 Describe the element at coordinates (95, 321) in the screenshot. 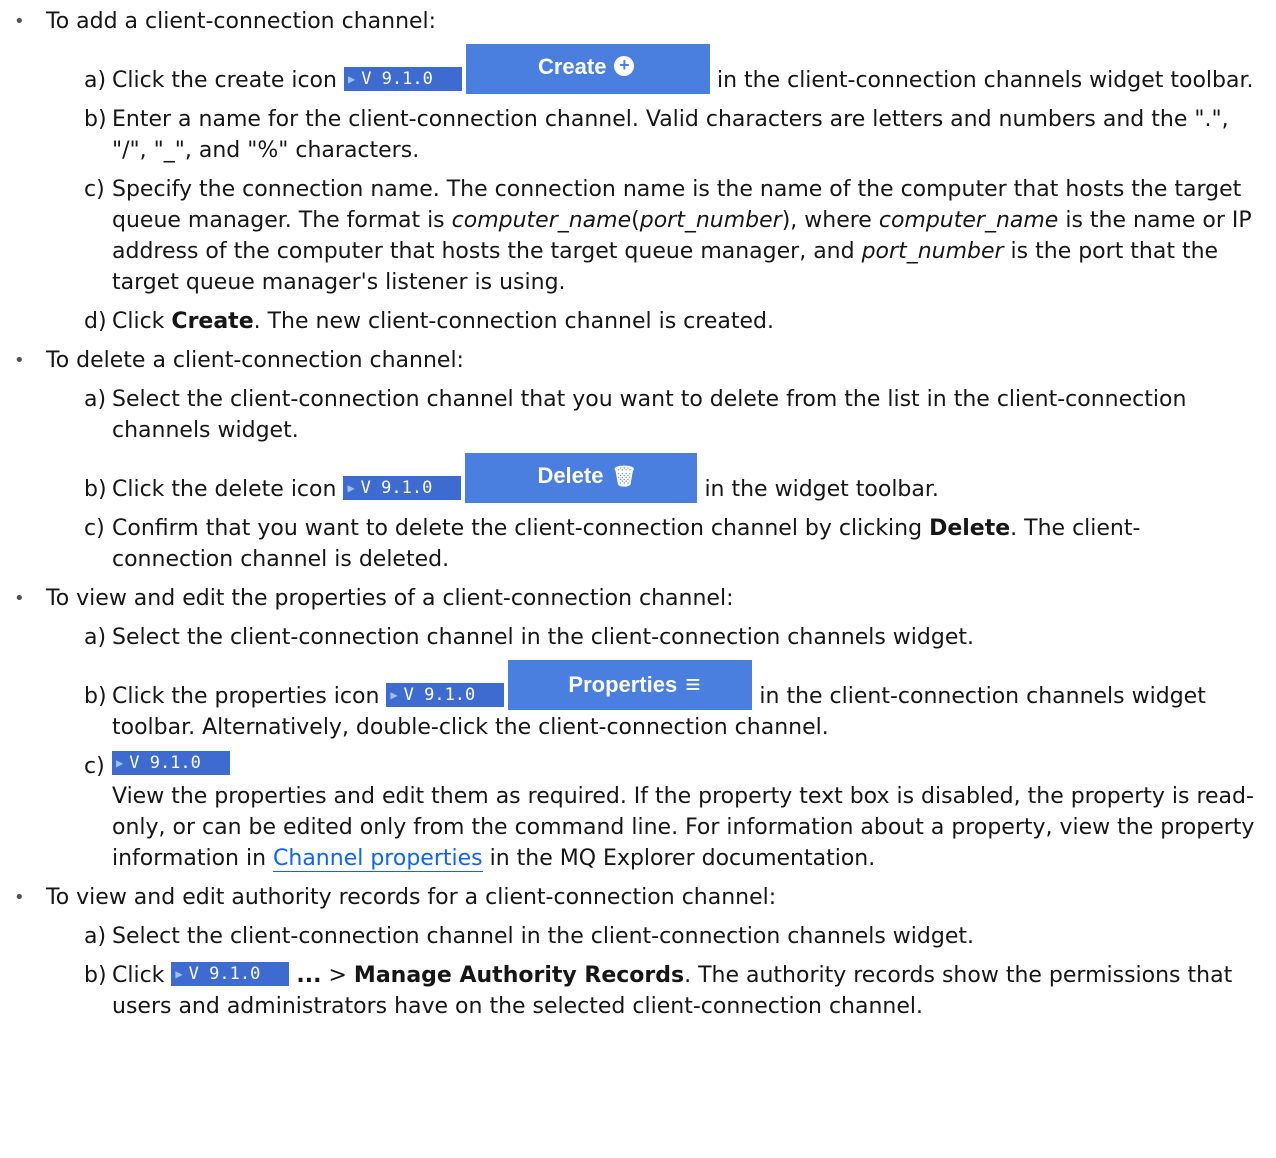

I see `step-label: d)` at that location.